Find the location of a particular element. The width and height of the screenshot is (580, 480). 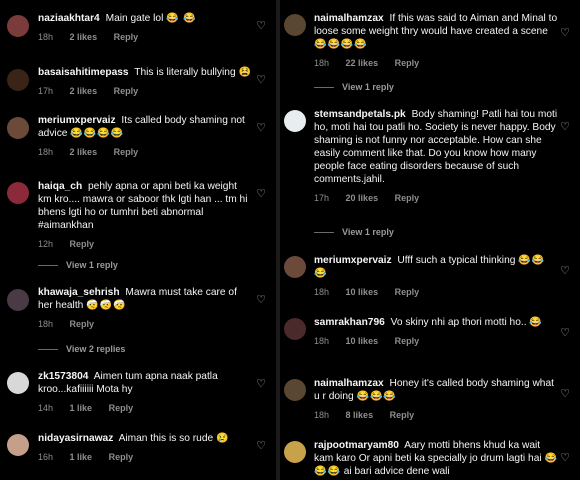

comment-username: nidayasirnawaz is located at coordinates (75, 438).